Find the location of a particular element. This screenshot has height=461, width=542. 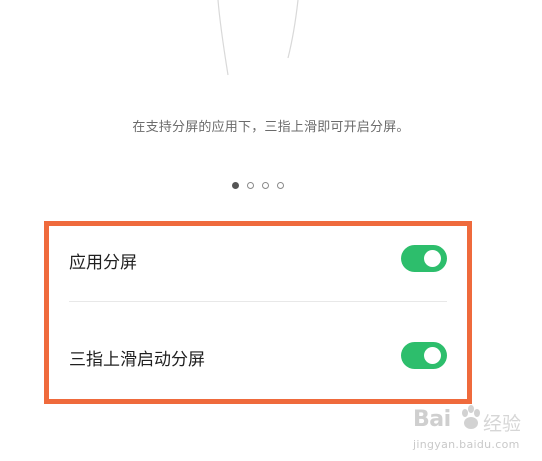

setting-label: 三指上滑启动分屏 is located at coordinates (137, 360).